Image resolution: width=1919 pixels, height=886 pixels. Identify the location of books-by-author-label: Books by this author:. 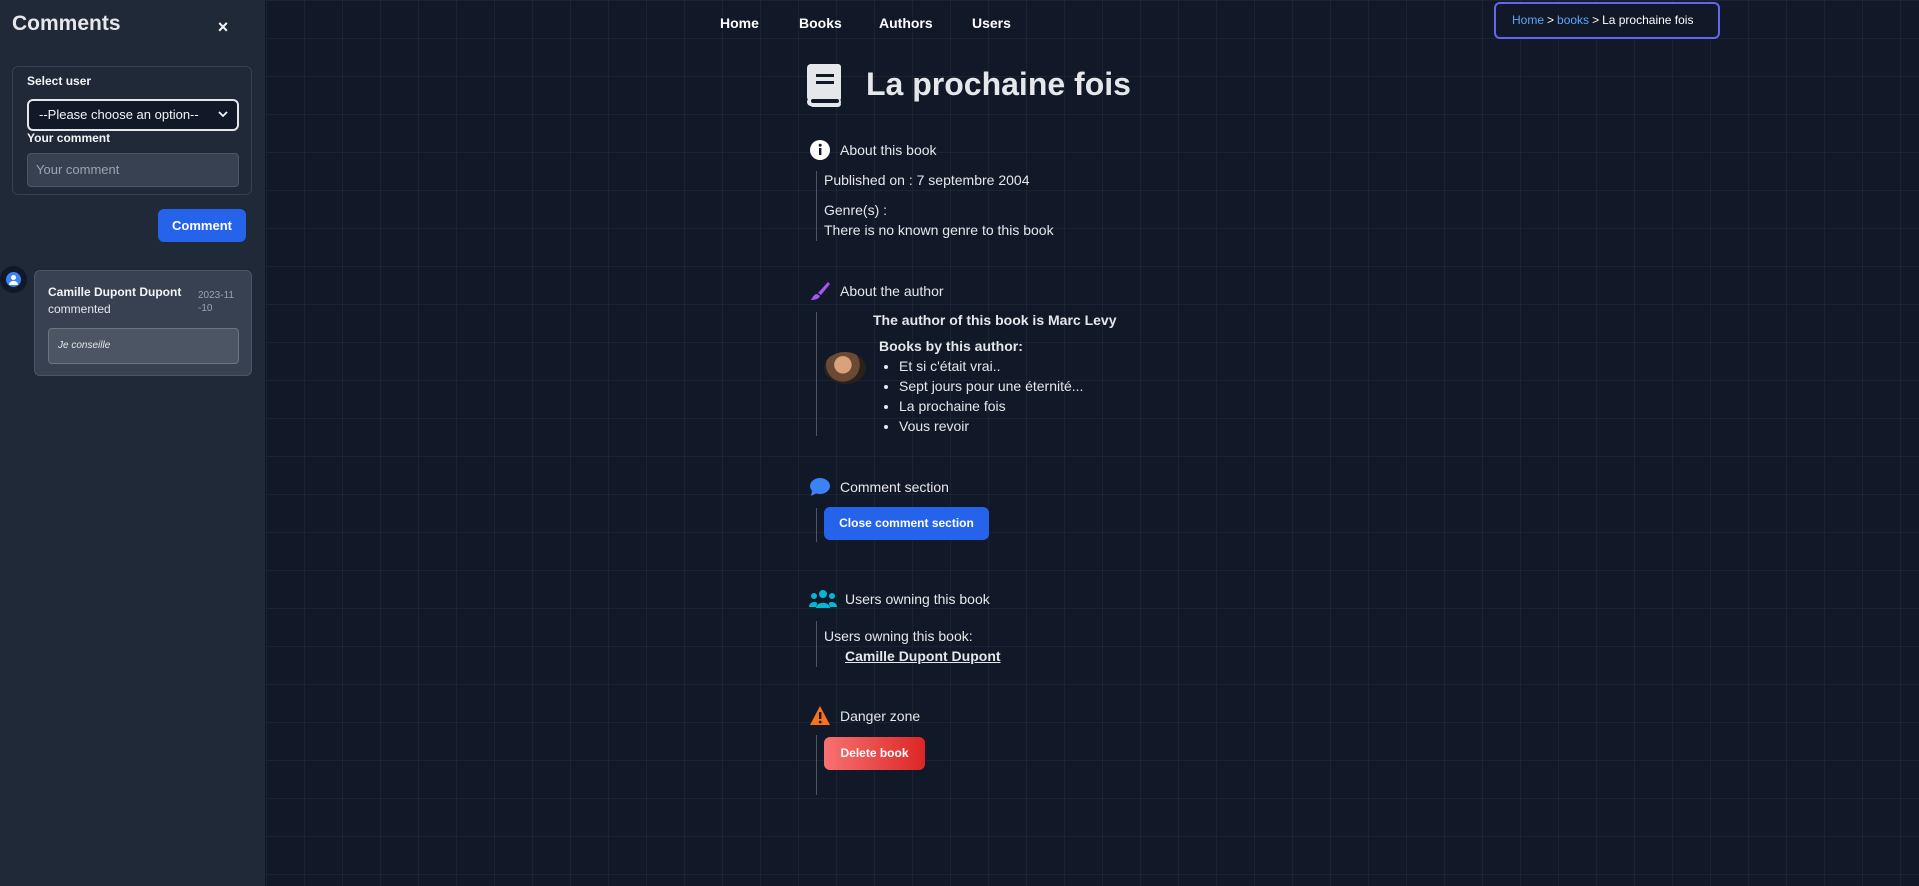
(951, 346).